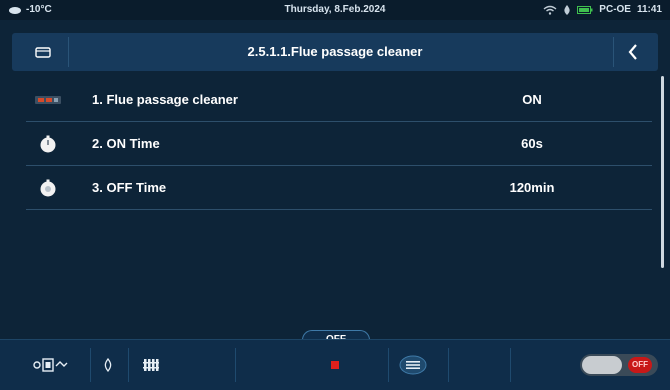 The width and height of the screenshot is (670, 390). I want to click on list-item-flue-cleaner: 1. Flue passage cleaner ON, so click(339, 100).